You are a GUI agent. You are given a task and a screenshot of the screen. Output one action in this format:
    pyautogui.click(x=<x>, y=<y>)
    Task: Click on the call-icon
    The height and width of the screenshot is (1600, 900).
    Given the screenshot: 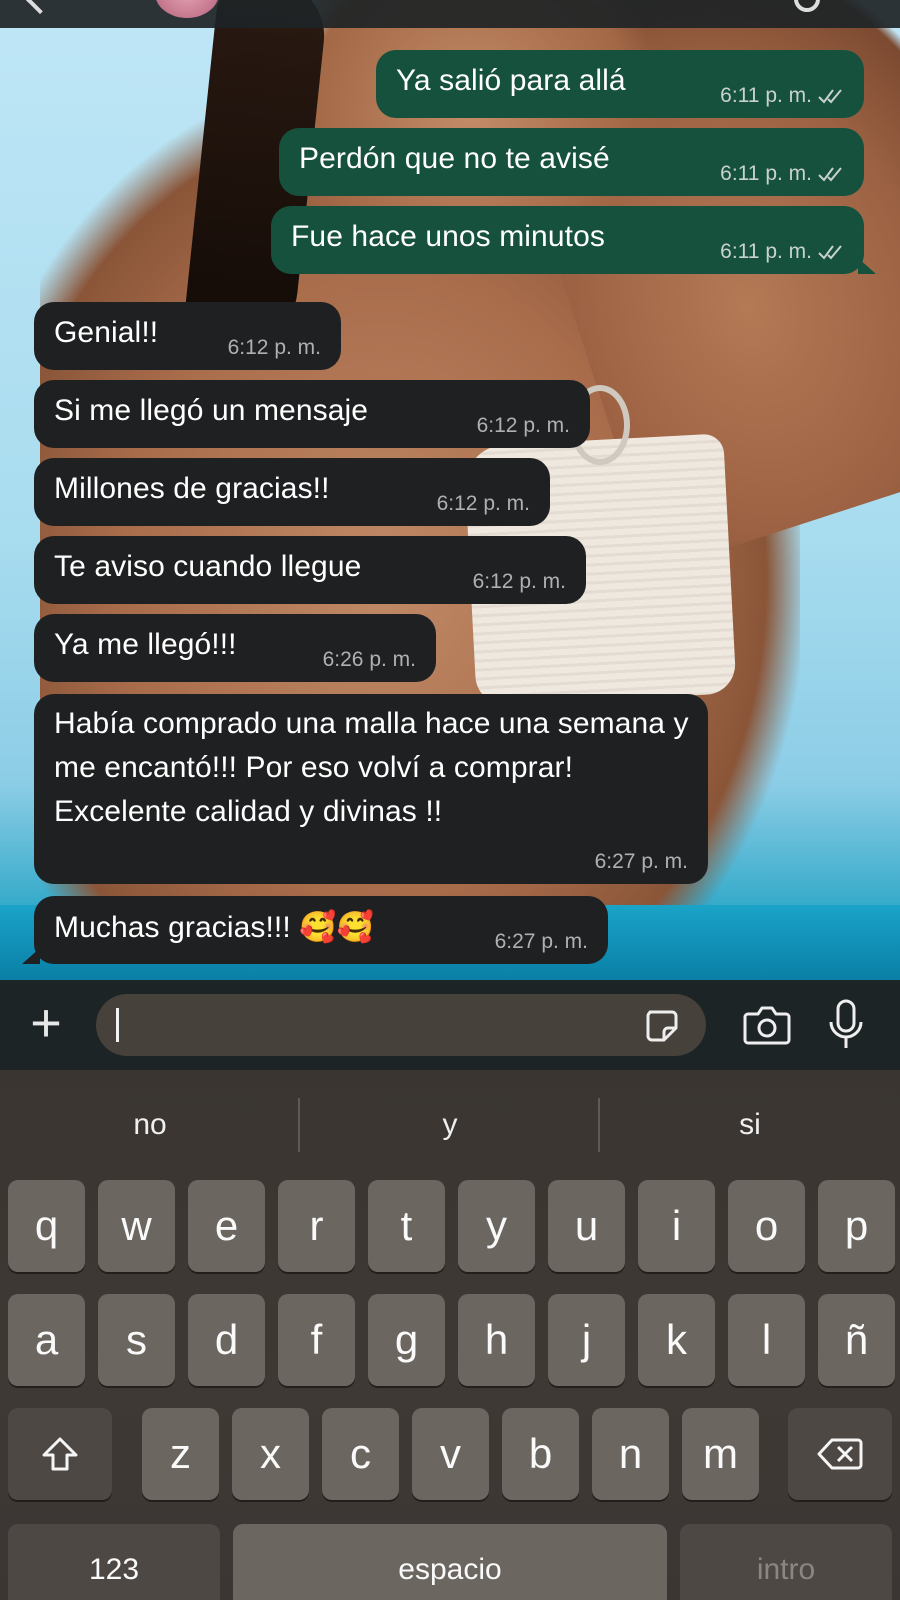 What is the action you would take?
    pyautogui.click(x=807, y=6)
    